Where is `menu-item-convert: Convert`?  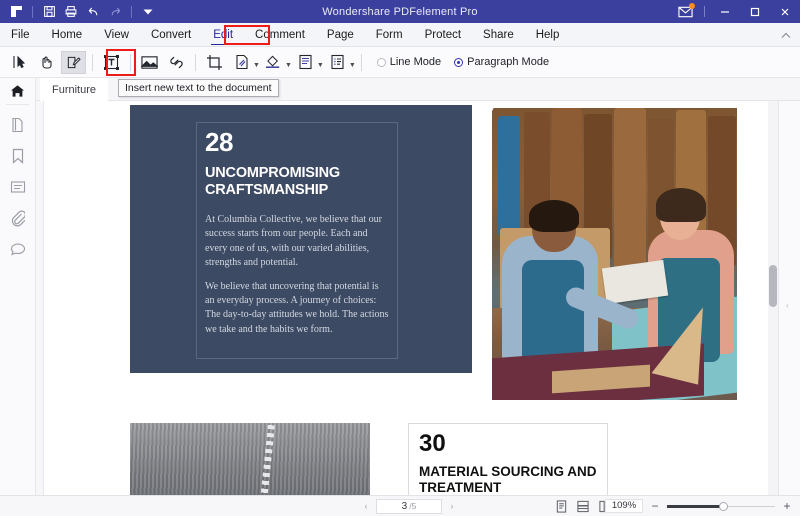
menu-item-convert: Convert is located at coordinates (171, 35).